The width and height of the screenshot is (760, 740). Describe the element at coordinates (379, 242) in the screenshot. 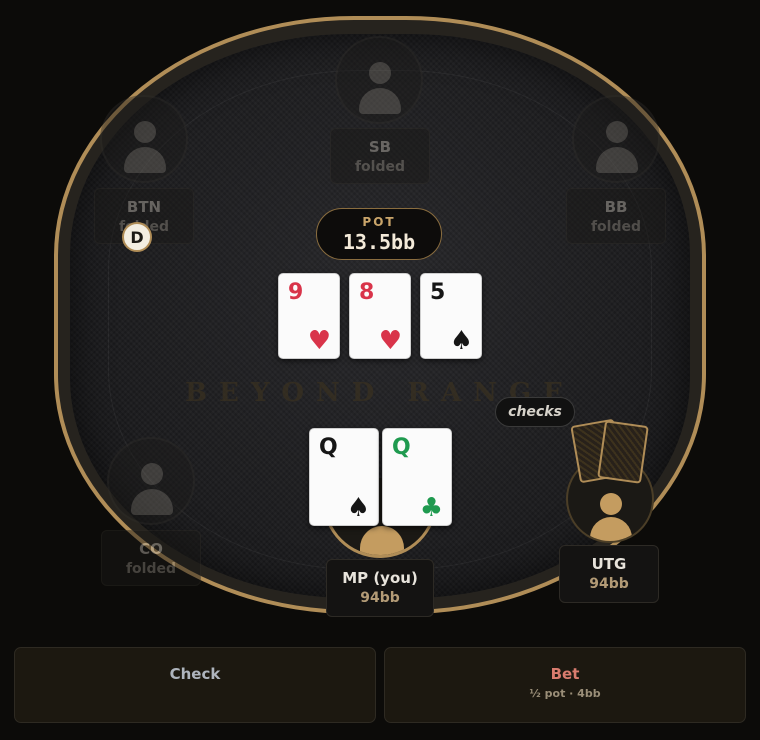

I see `pot-amount: 13.5bb` at that location.